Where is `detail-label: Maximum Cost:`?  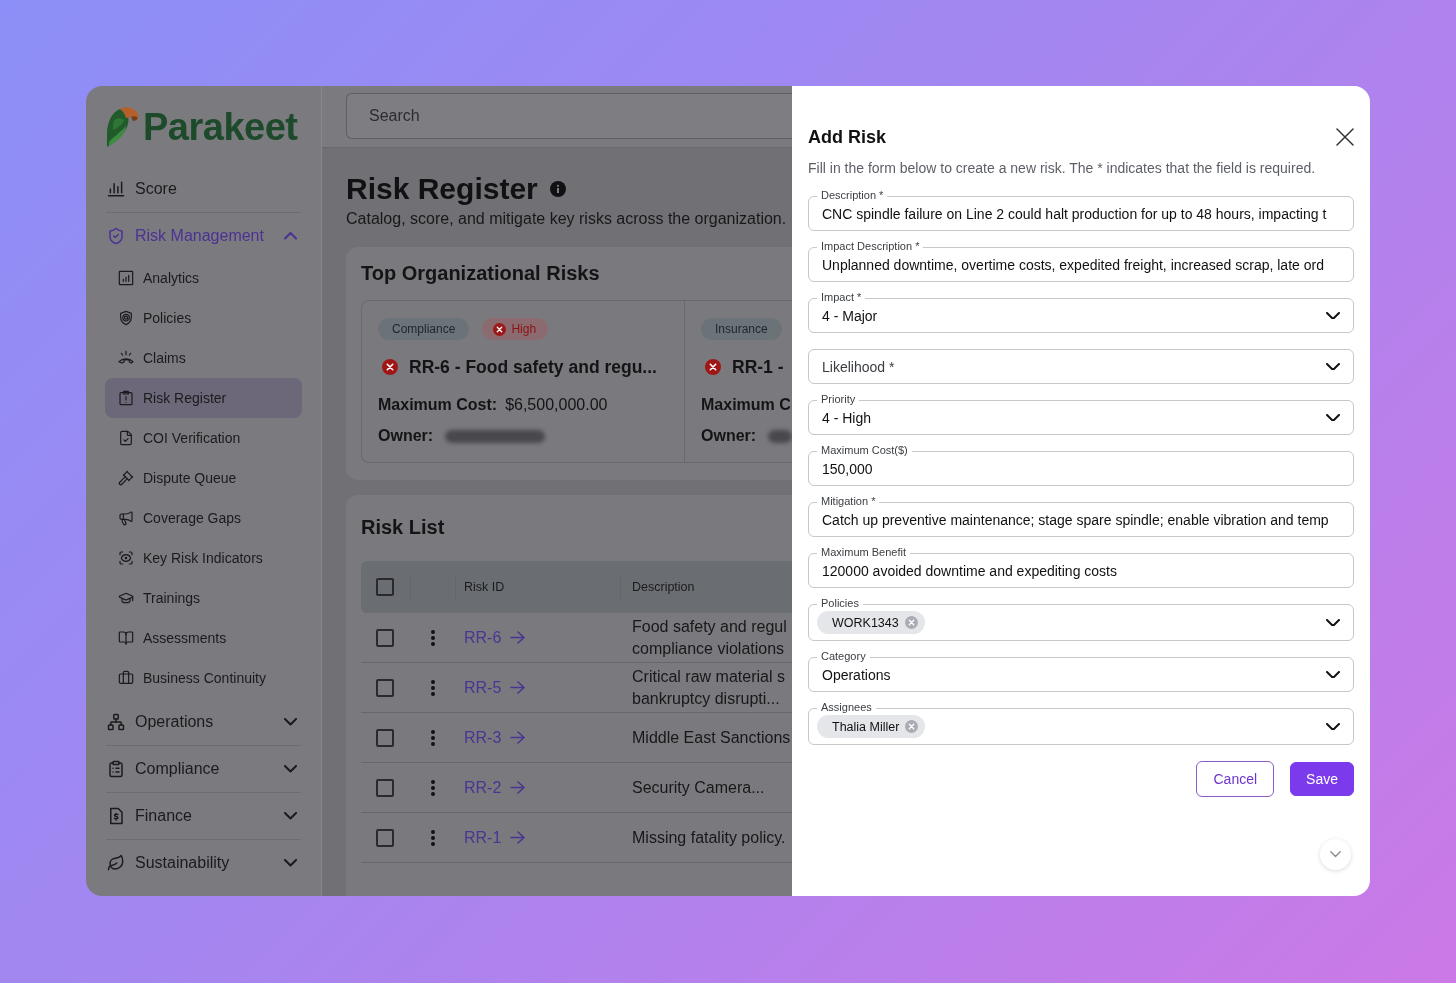 detail-label: Maximum Cost: is located at coordinates (438, 405).